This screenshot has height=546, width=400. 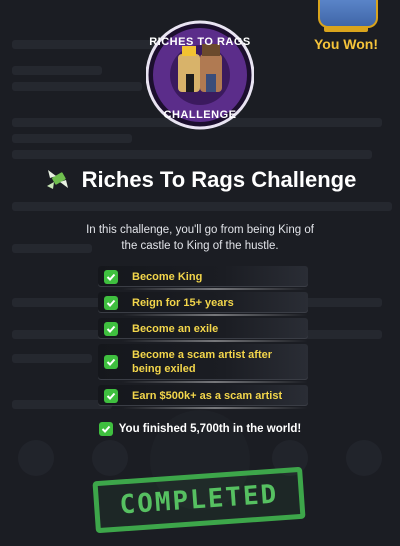 I want to click on requirement-label: Become King, so click(x=167, y=276).